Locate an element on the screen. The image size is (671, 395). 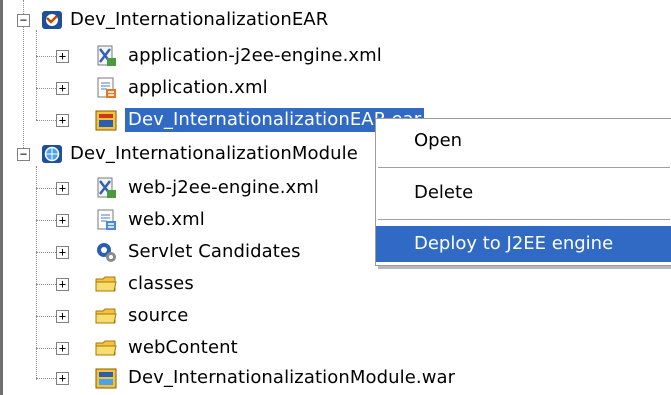
servlet-icon is located at coordinates (106, 252).